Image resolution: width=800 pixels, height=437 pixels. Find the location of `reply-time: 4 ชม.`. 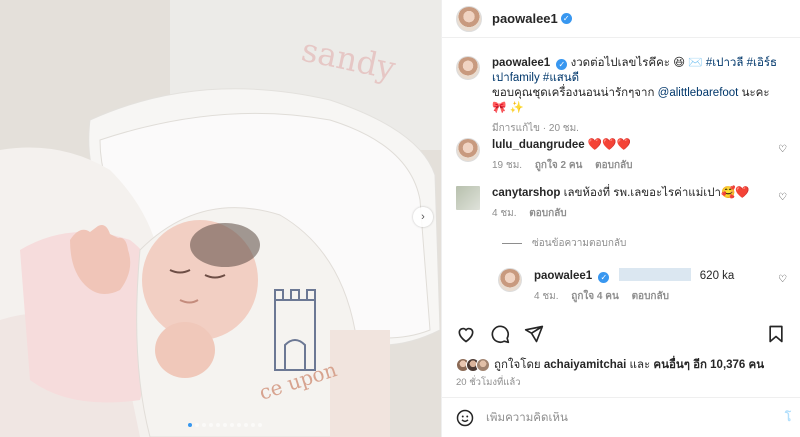

reply-time: 4 ชม. is located at coordinates (546, 296).